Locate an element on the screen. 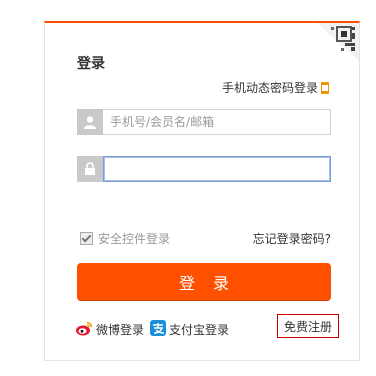  safe-control-label: 安全控件登录 is located at coordinates (134, 239).